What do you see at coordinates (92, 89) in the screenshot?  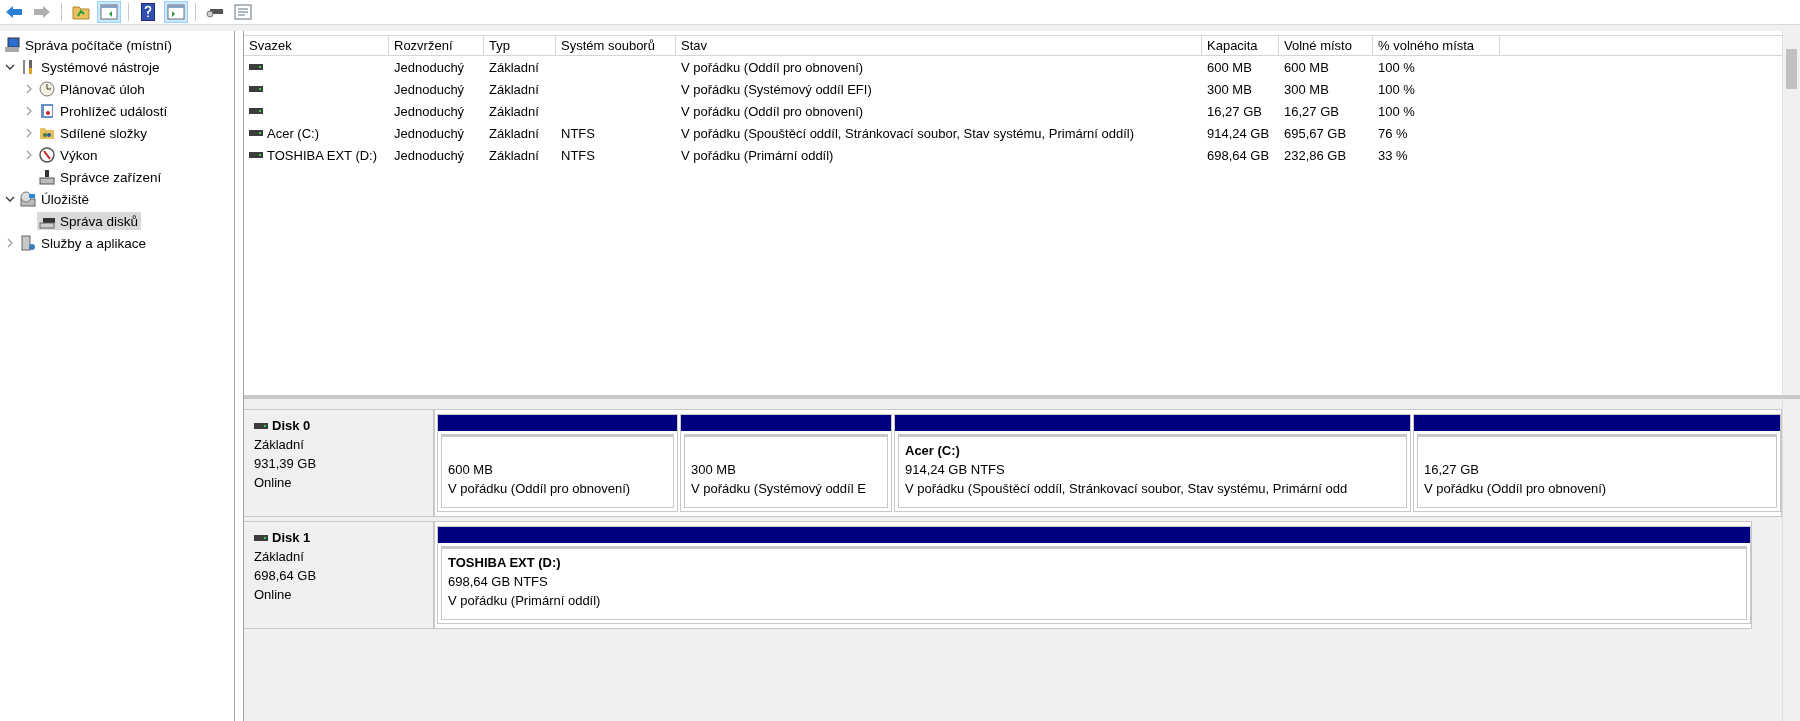 I see `tree-item: Plánovač úloh` at bounding box center [92, 89].